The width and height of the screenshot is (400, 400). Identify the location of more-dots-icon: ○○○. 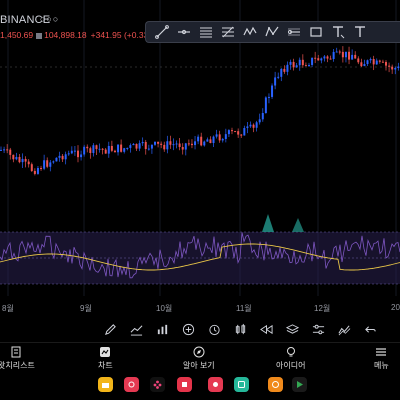
(49, 19).